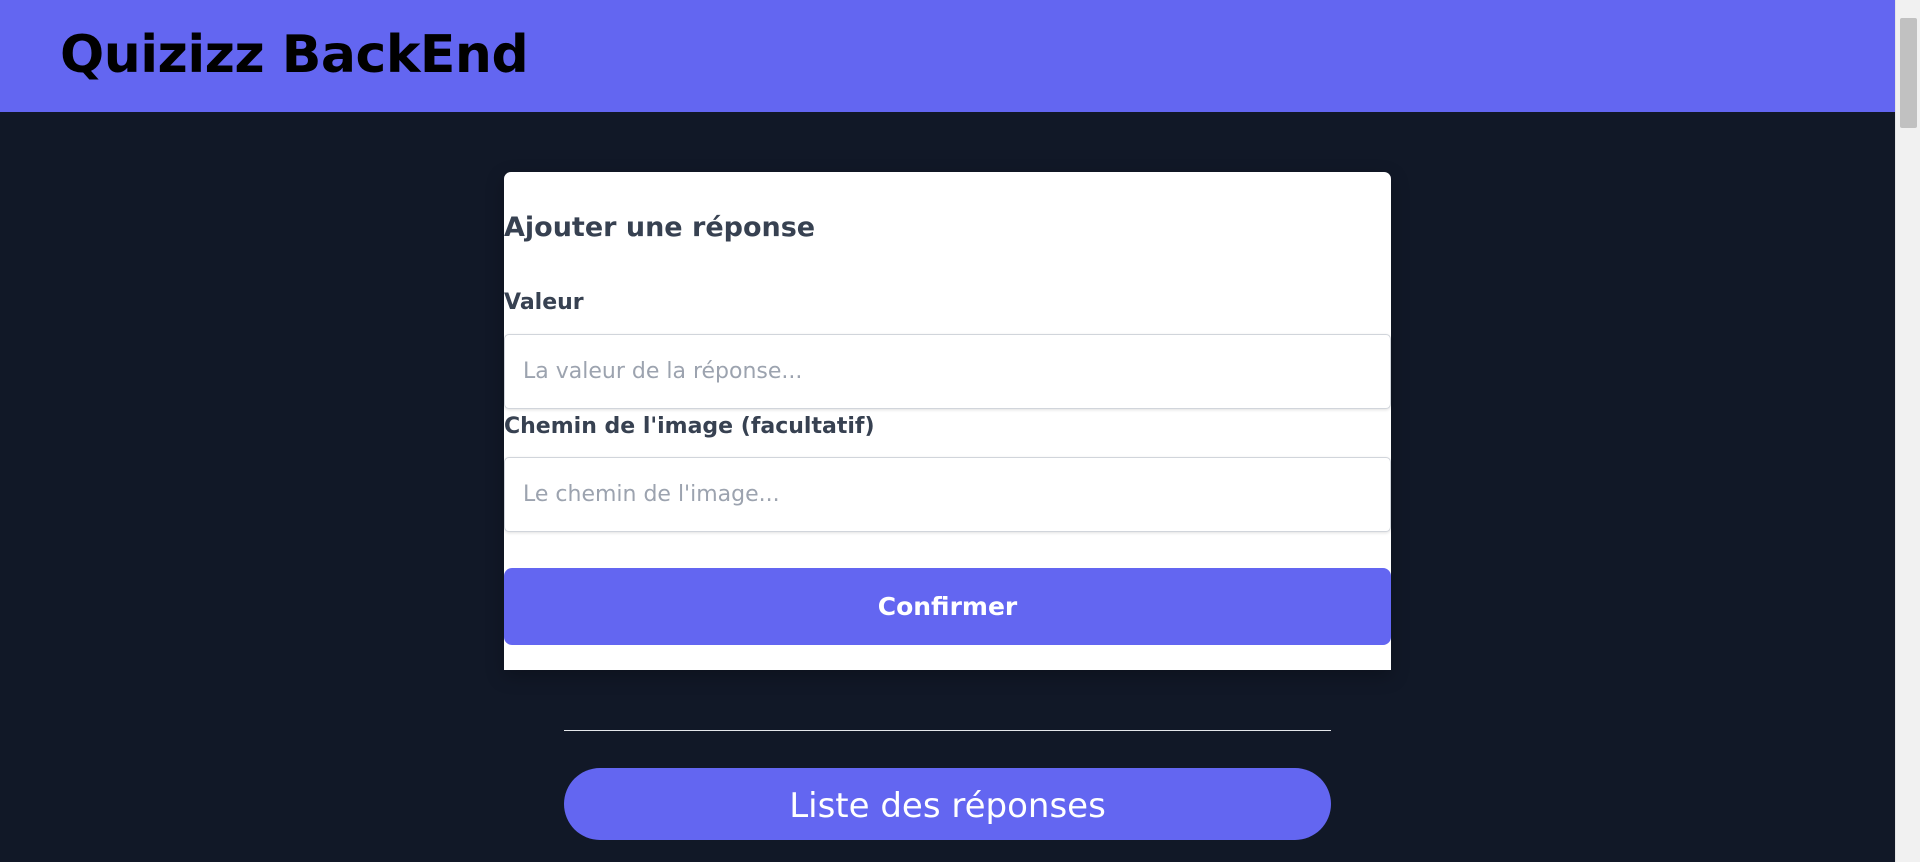 The width and height of the screenshot is (1920, 862). I want to click on answers-list-button-label: Liste des réponses, so click(947, 806).